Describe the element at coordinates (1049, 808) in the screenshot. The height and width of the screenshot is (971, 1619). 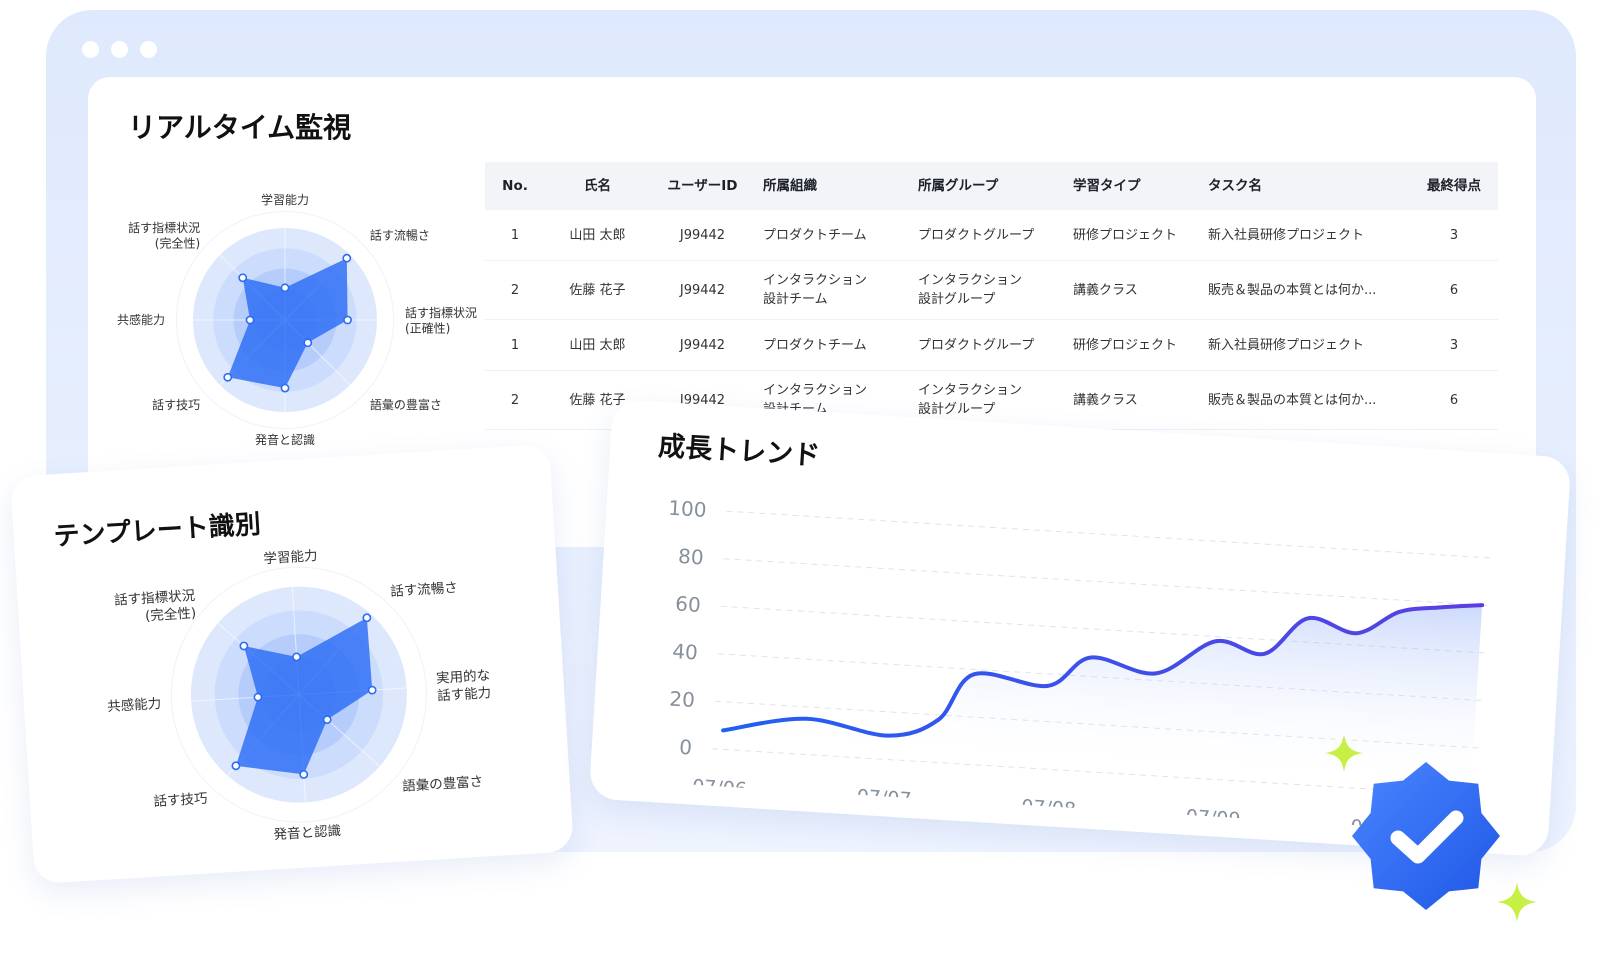
I see `x-tick-label: 07/08` at that location.